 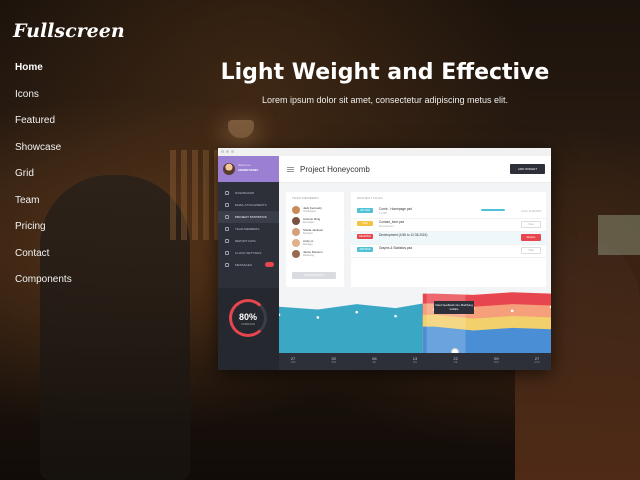 I want to click on attachment-icon, so click(x=227, y=205).